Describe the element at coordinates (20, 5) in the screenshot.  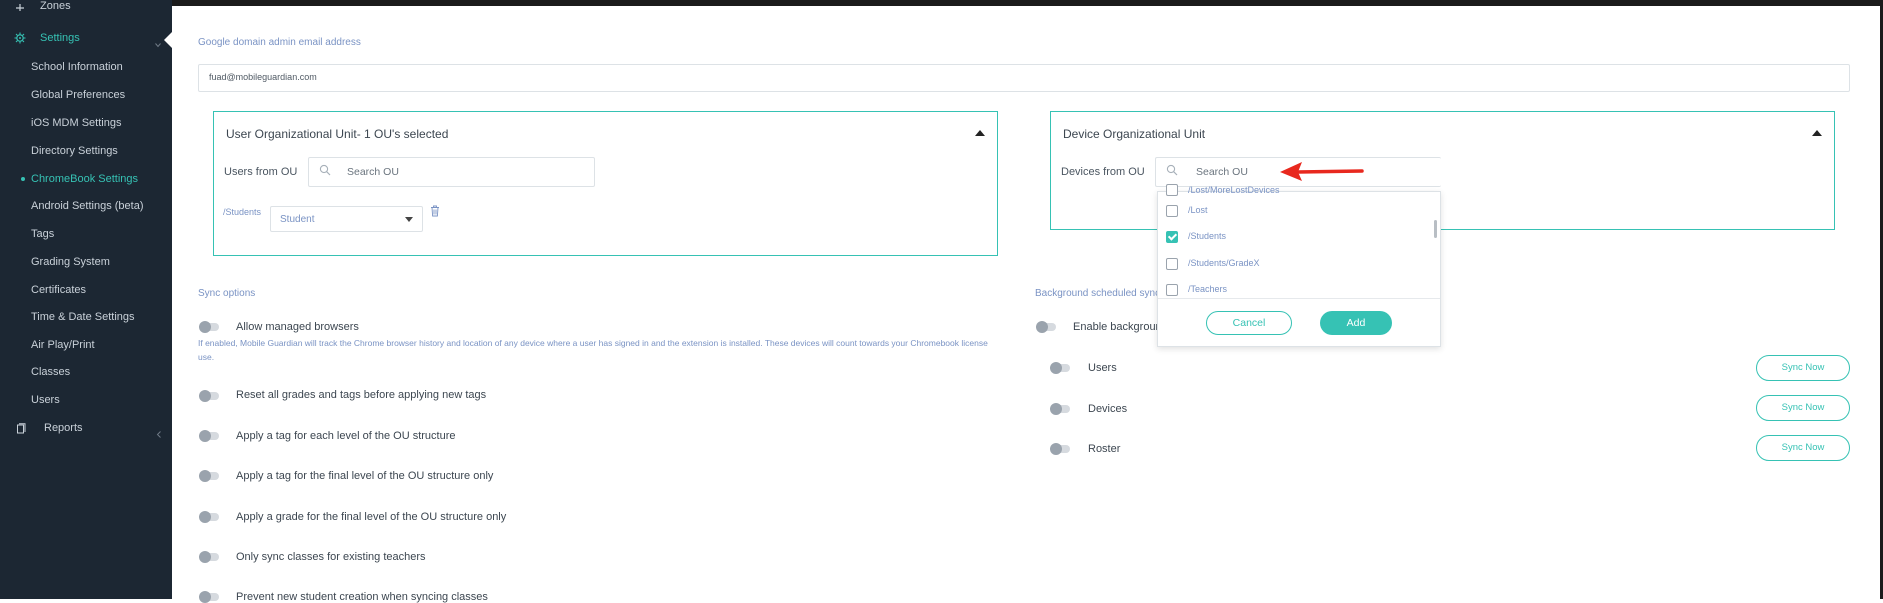
I see `location-icon` at that location.